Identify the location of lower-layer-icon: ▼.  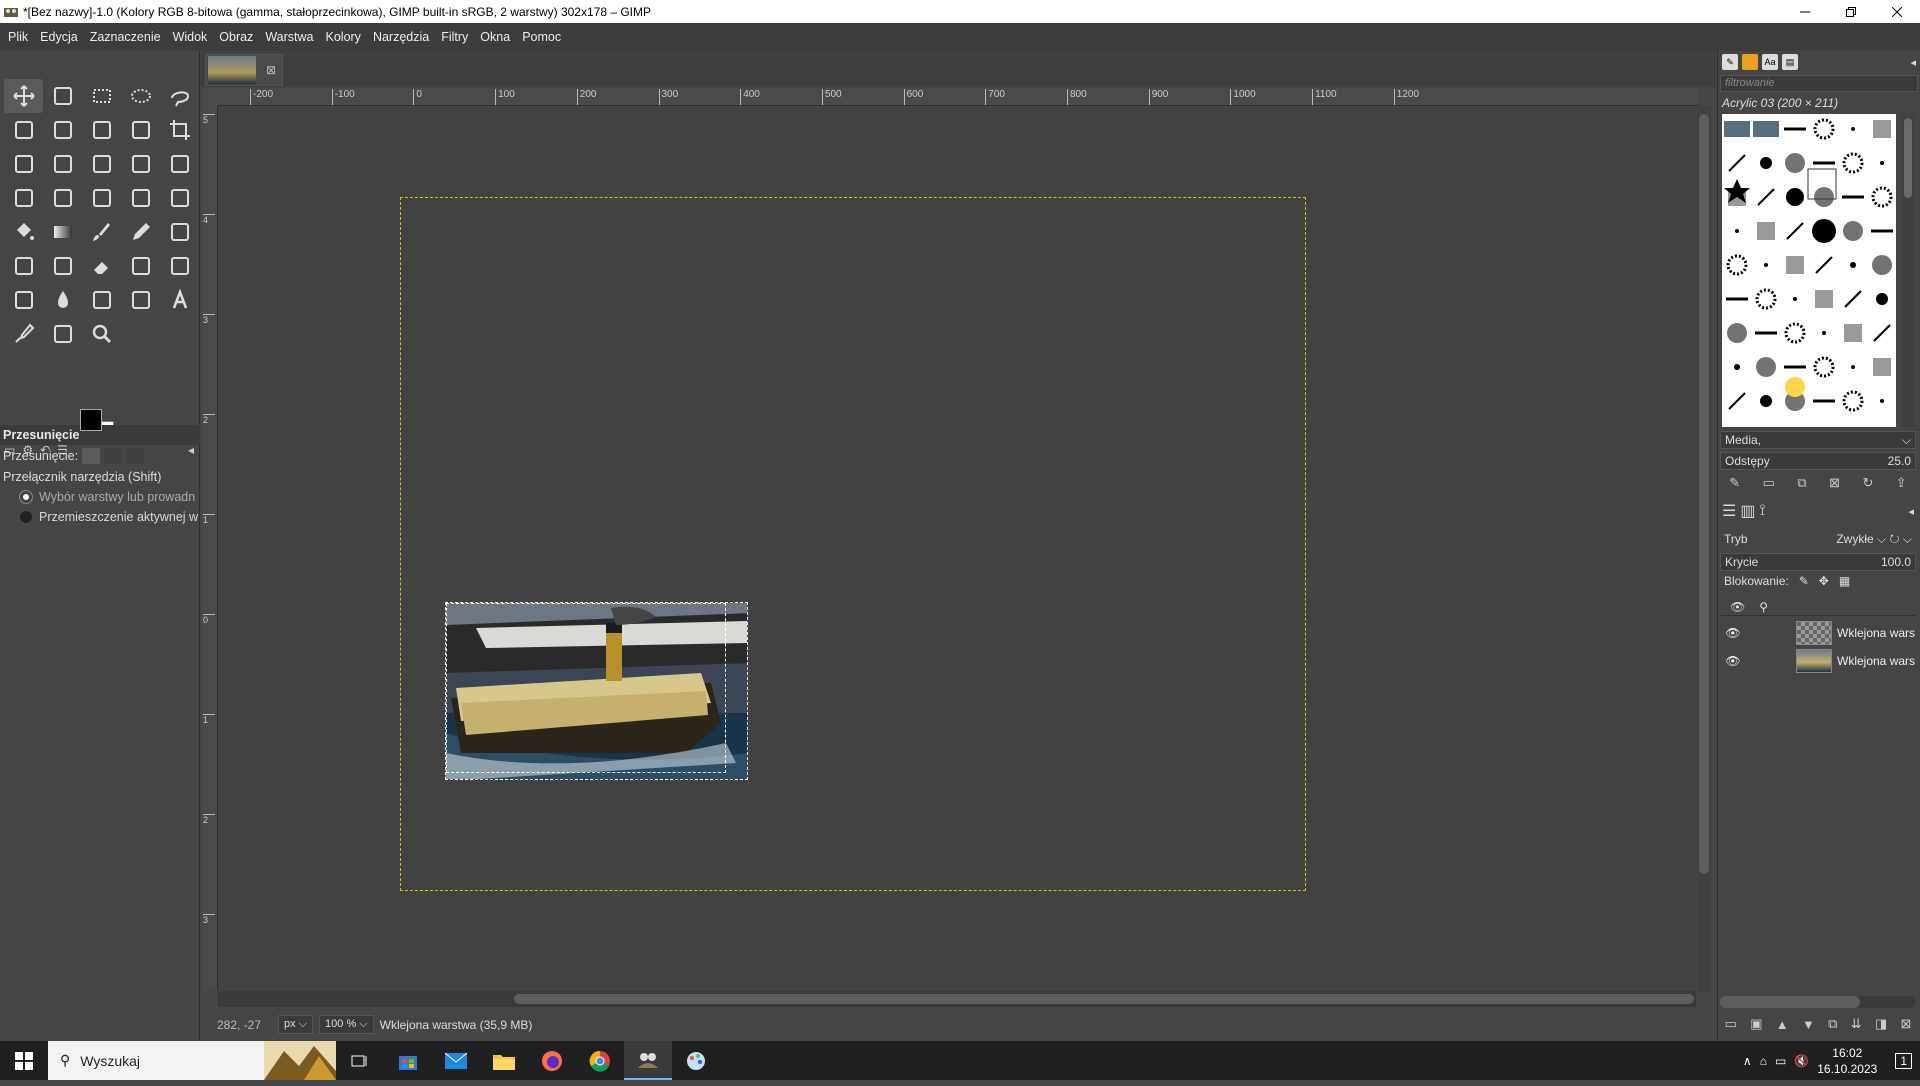
(1808, 1024).